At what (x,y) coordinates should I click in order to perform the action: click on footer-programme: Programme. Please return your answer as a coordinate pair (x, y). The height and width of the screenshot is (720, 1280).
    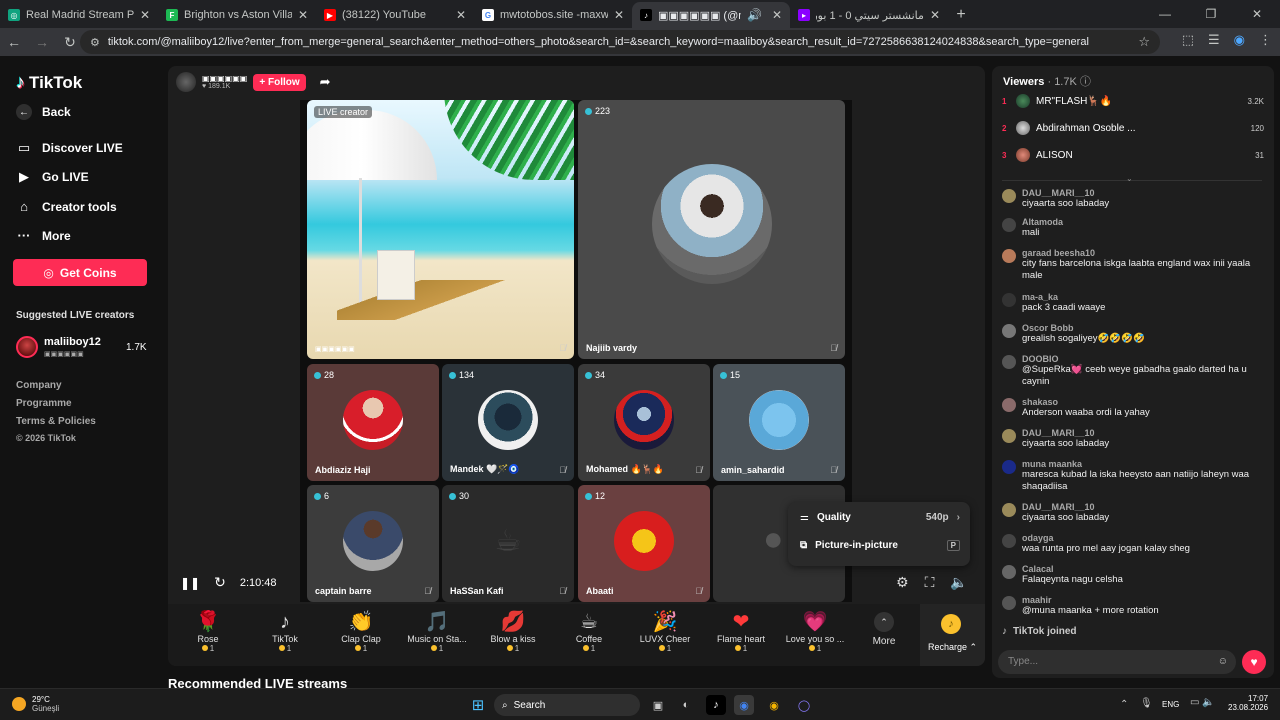
    Looking at the image, I should click on (44, 403).